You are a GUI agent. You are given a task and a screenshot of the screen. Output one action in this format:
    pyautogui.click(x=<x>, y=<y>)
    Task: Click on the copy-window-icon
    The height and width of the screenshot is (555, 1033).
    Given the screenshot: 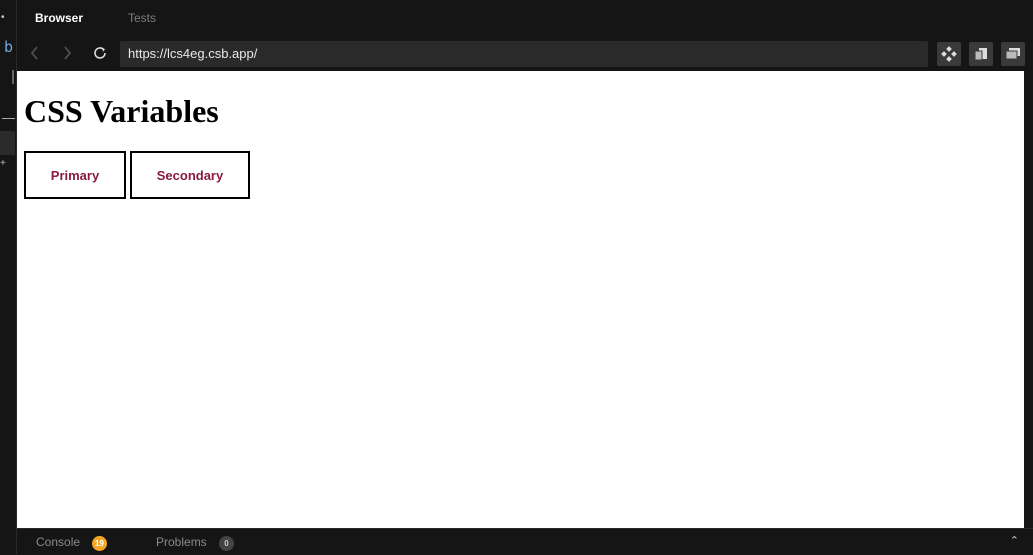 What is the action you would take?
    pyautogui.click(x=980, y=54)
    